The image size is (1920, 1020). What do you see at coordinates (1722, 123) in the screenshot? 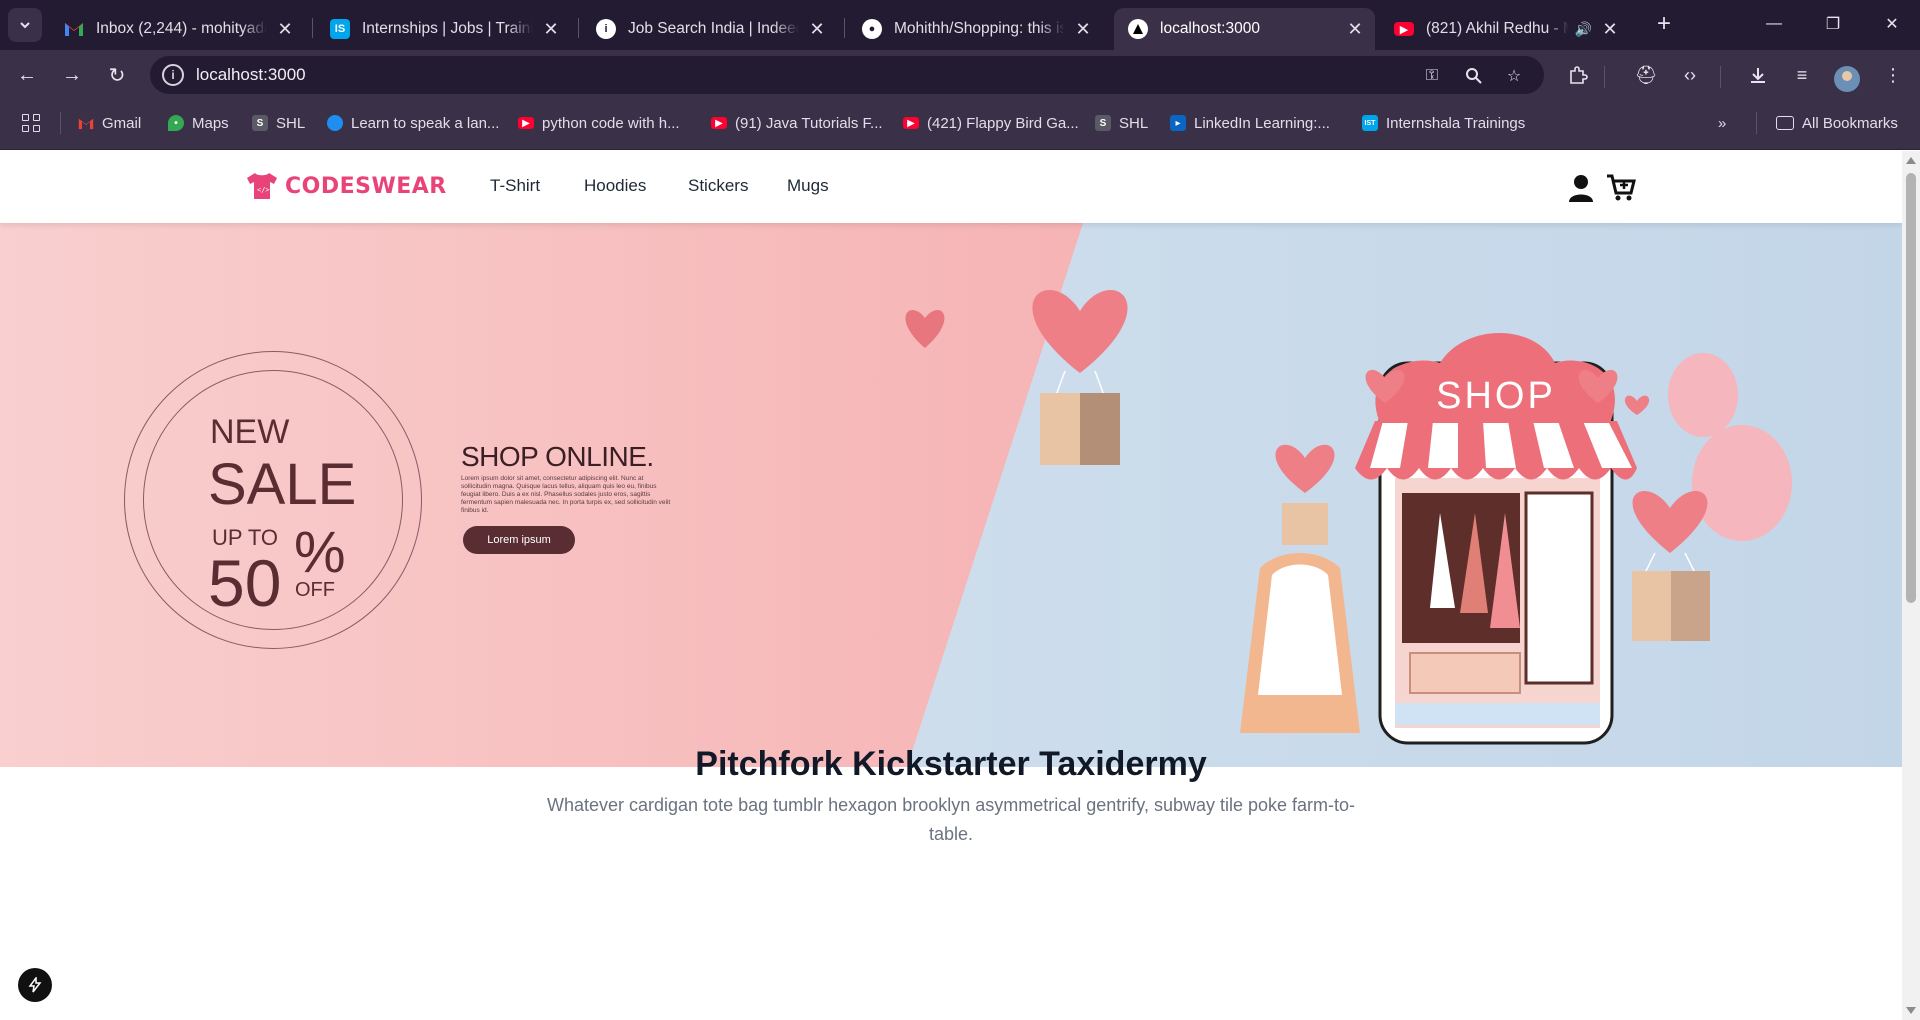
I see `bookmarks-overflow-button: »` at bounding box center [1722, 123].